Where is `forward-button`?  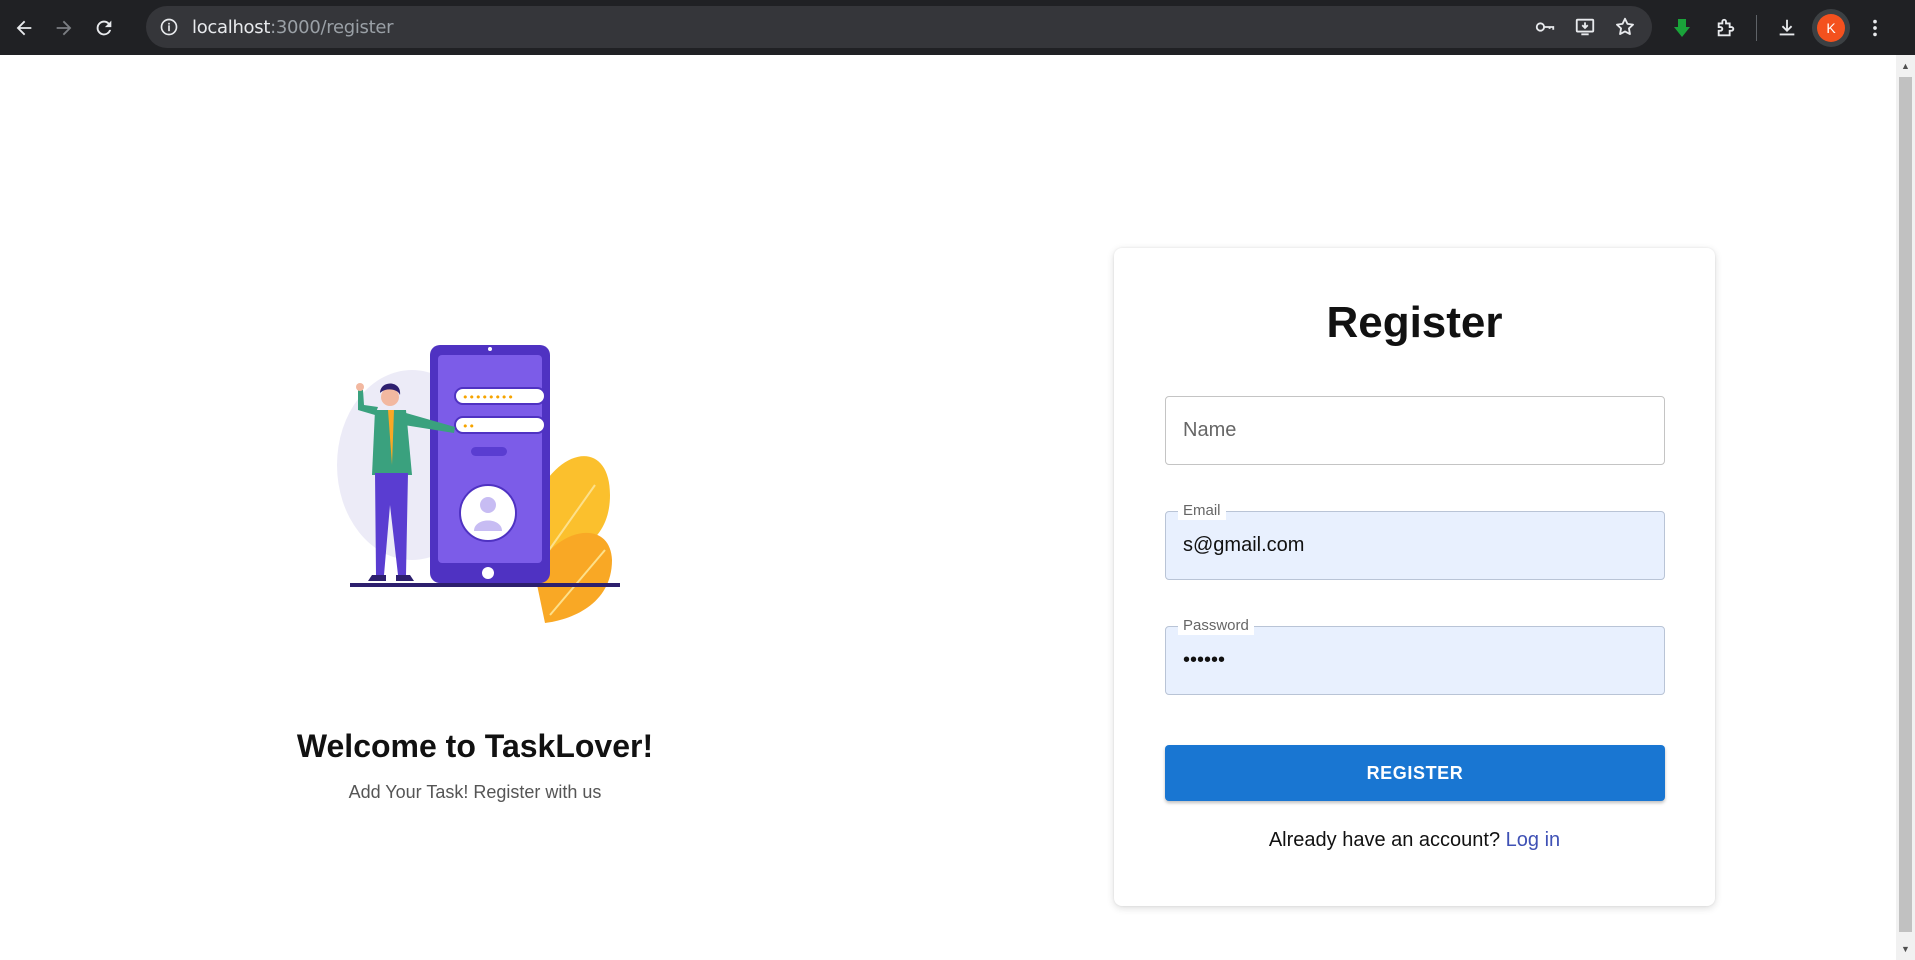 forward-button is located at coordinates (64, 28).